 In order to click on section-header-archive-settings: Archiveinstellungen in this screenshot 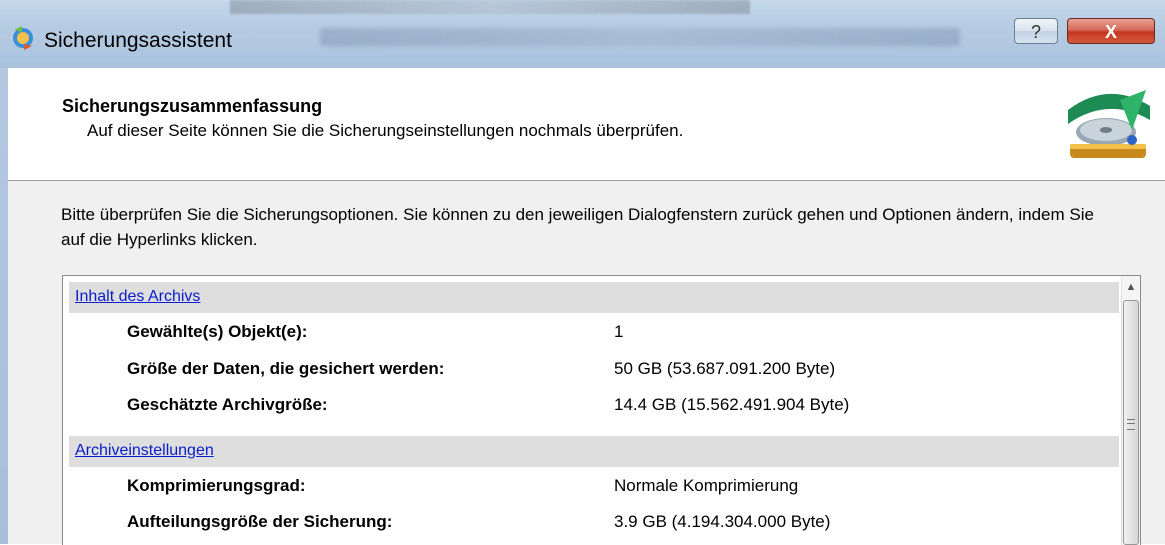, I will do `click(594, 451)`.